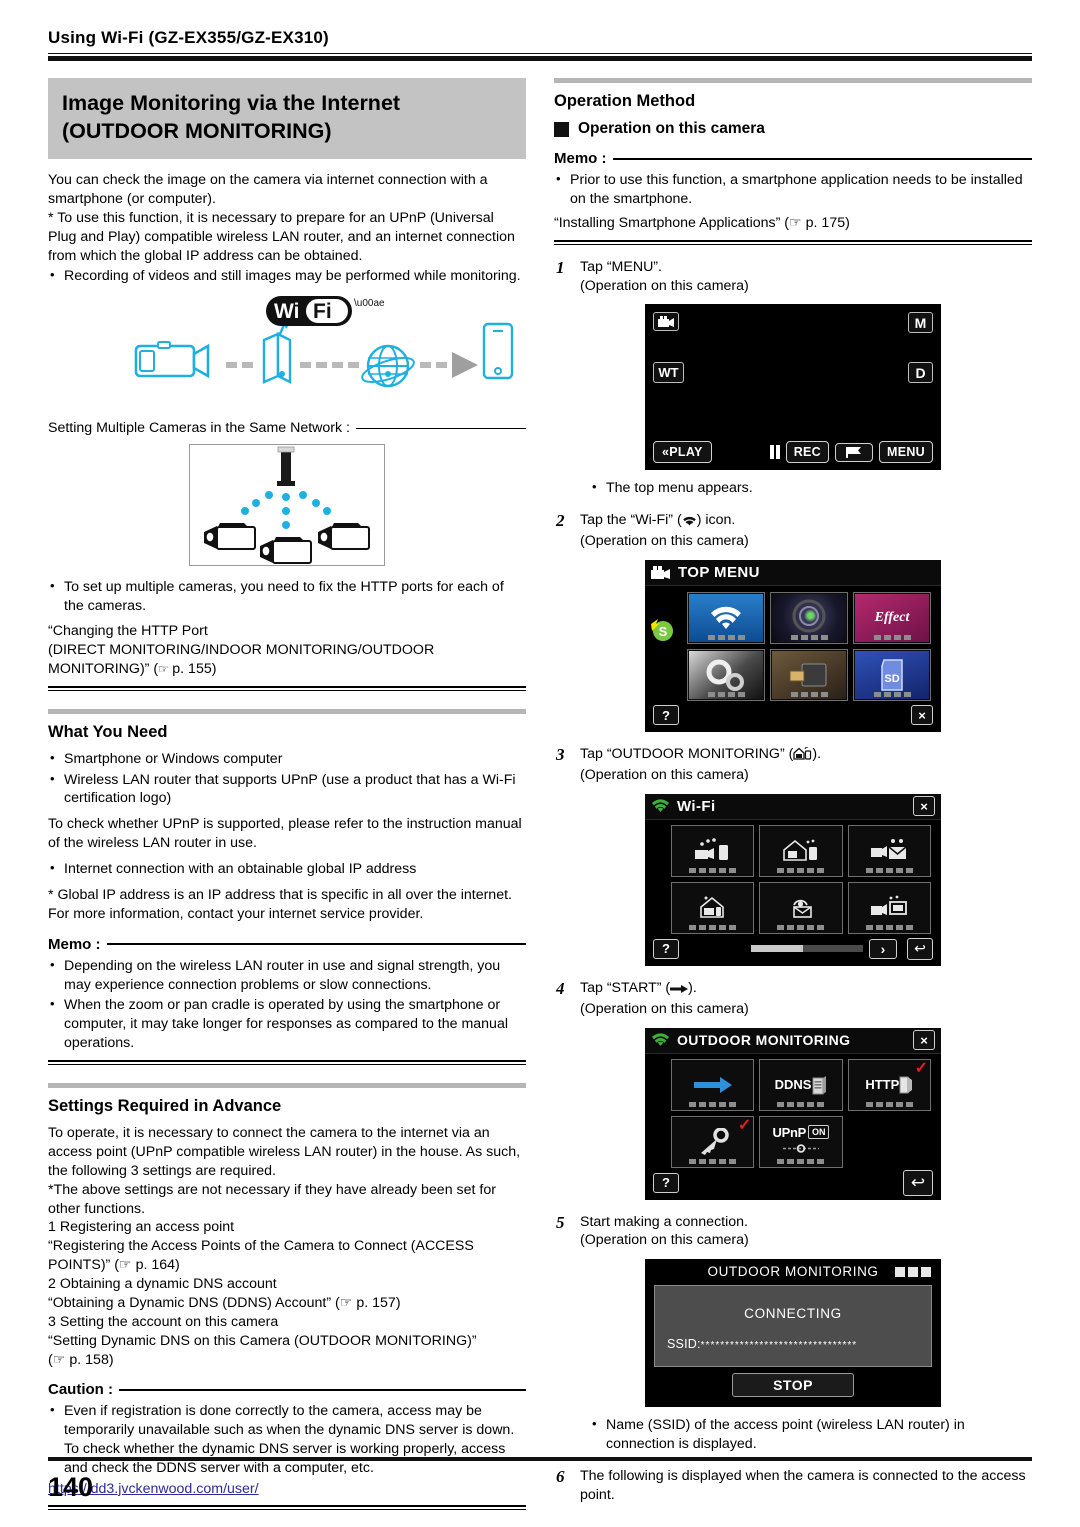 The image size is (1080, 1527). What do you see at coordinates (789, 1132) in the screenshot?
I see `upnp-label: UPnP` at bounding box center [789, 1132].